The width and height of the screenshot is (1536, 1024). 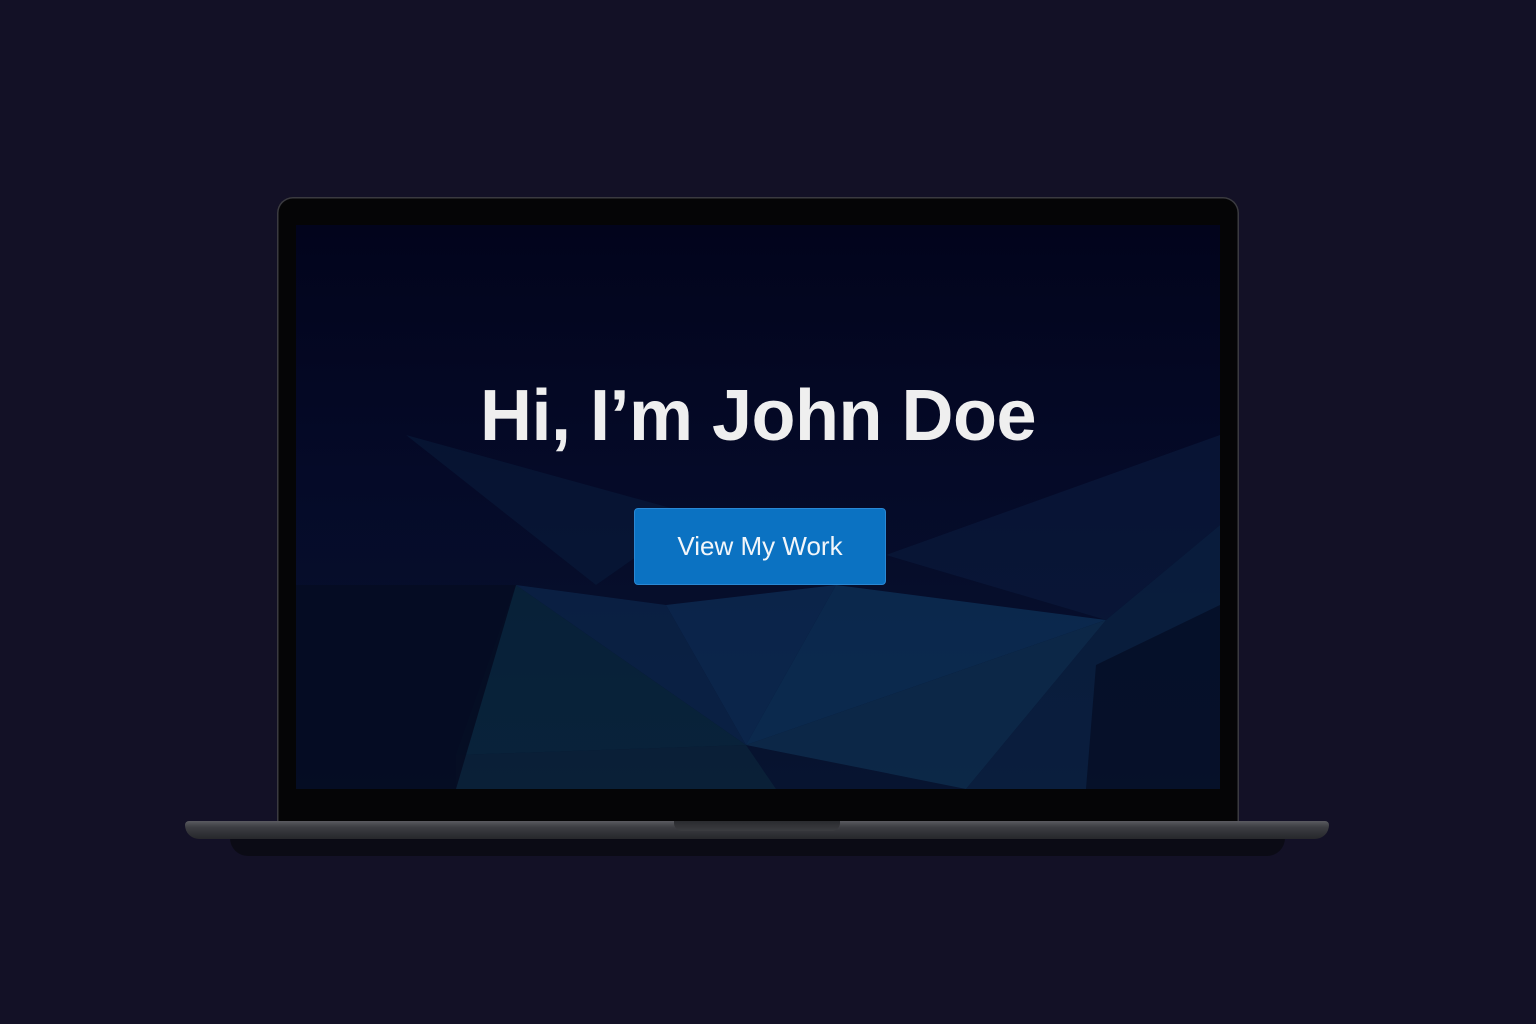 I want to click on laptop-hinge-notch, so click(x=757, y=826).